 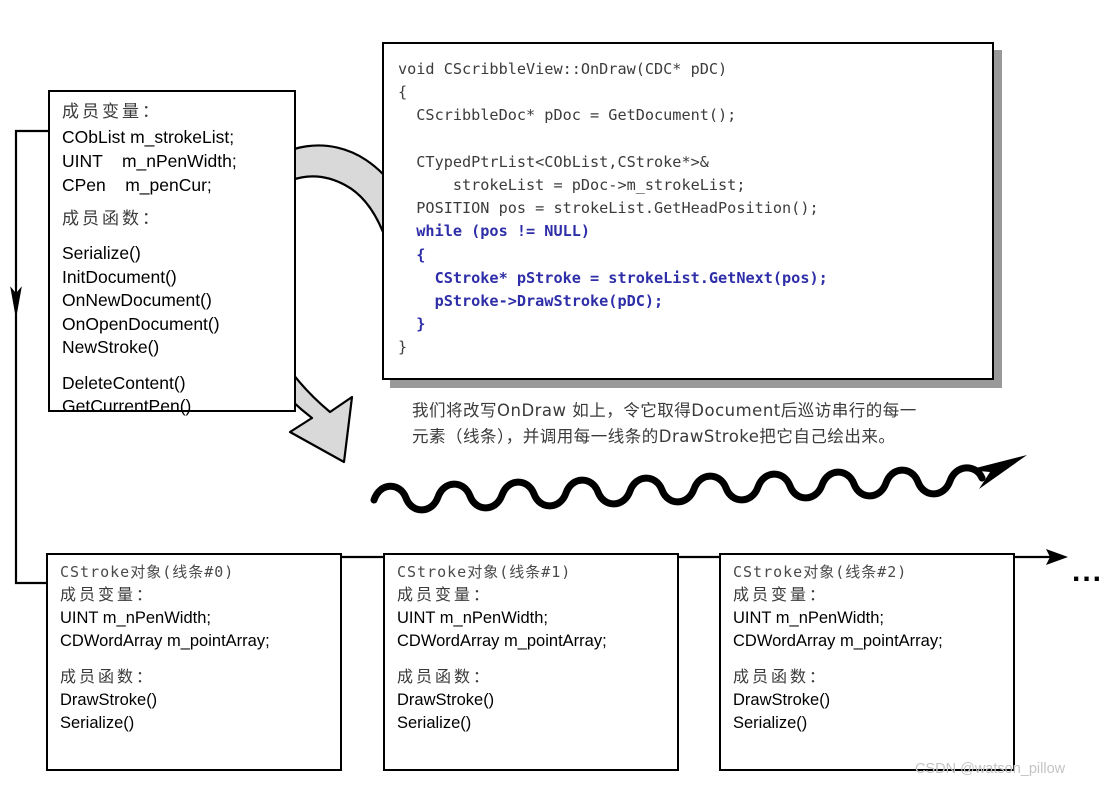 I want to click on caption-line-1: 我们将改写OnDraw 如上，令它取得Document后巡访串行的每一, so click(x=664, y=410).